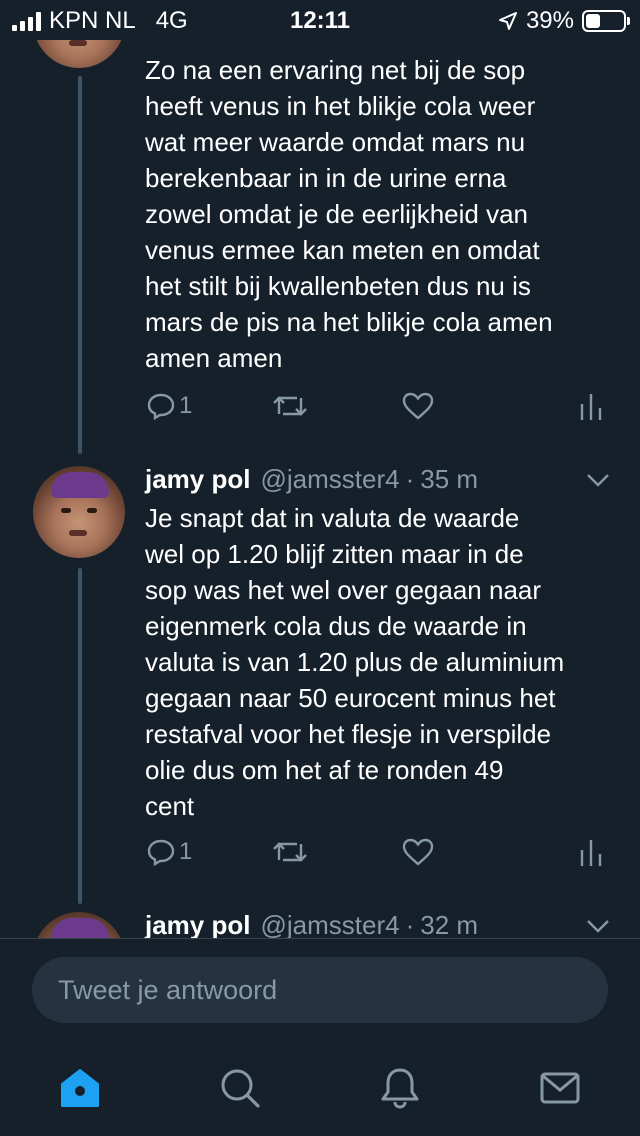  I want to click on tweet-header: jamy pol @jamsster4 · 35 m, so click(311, 479).